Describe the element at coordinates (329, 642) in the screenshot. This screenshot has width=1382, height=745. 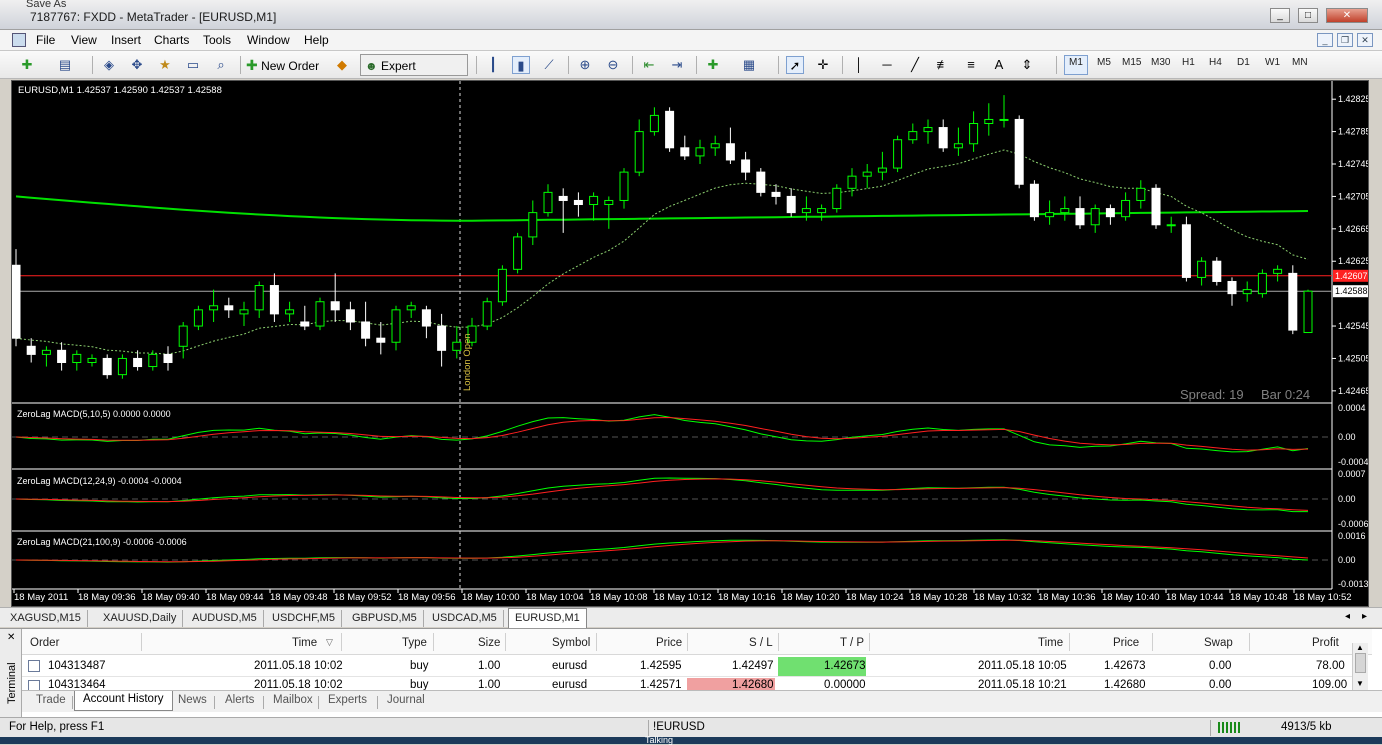
I see `sort-desc-icon: ▽` at that location.